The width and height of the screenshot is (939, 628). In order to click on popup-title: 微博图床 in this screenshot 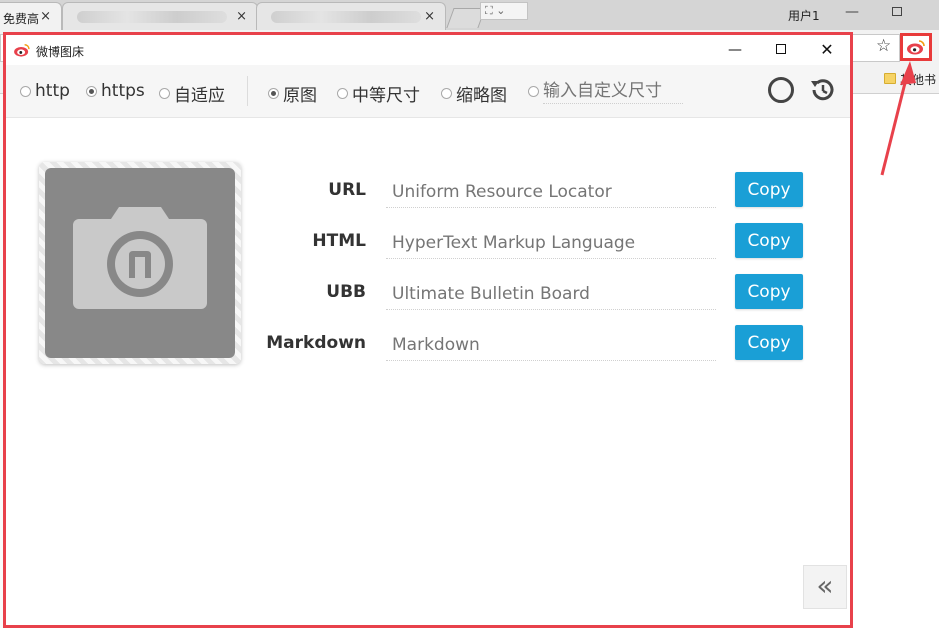, I will do `click(60, 52)`.